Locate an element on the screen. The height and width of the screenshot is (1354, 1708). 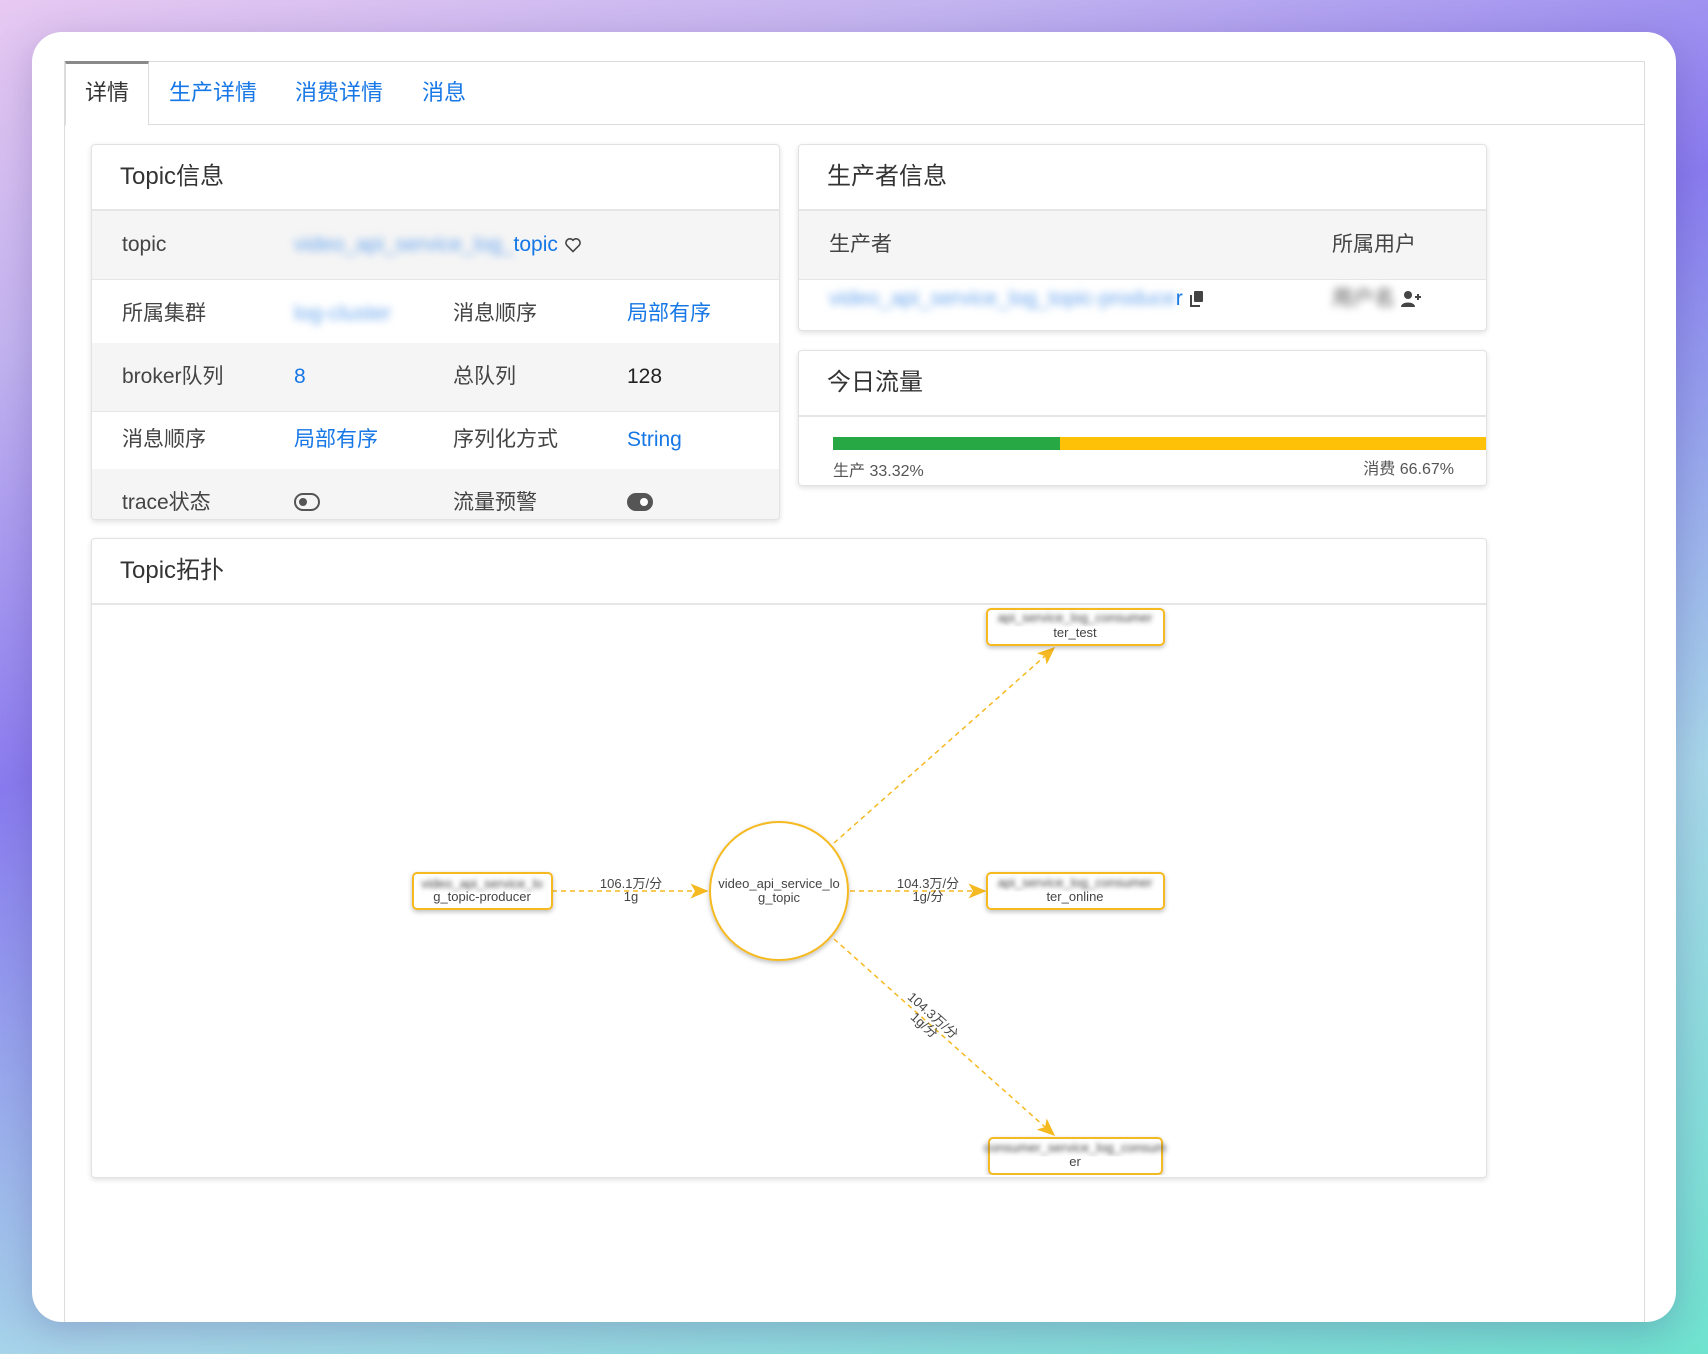
topic-node-line1: video_api_service_lo is located at coordinates (778, 883).